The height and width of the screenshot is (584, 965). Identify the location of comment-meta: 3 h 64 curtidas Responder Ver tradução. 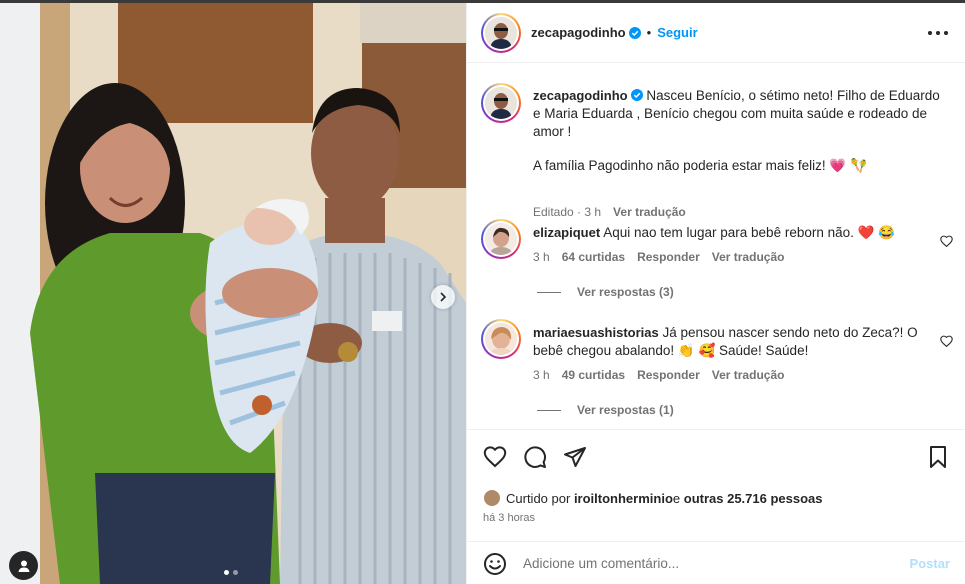
(658, 257).